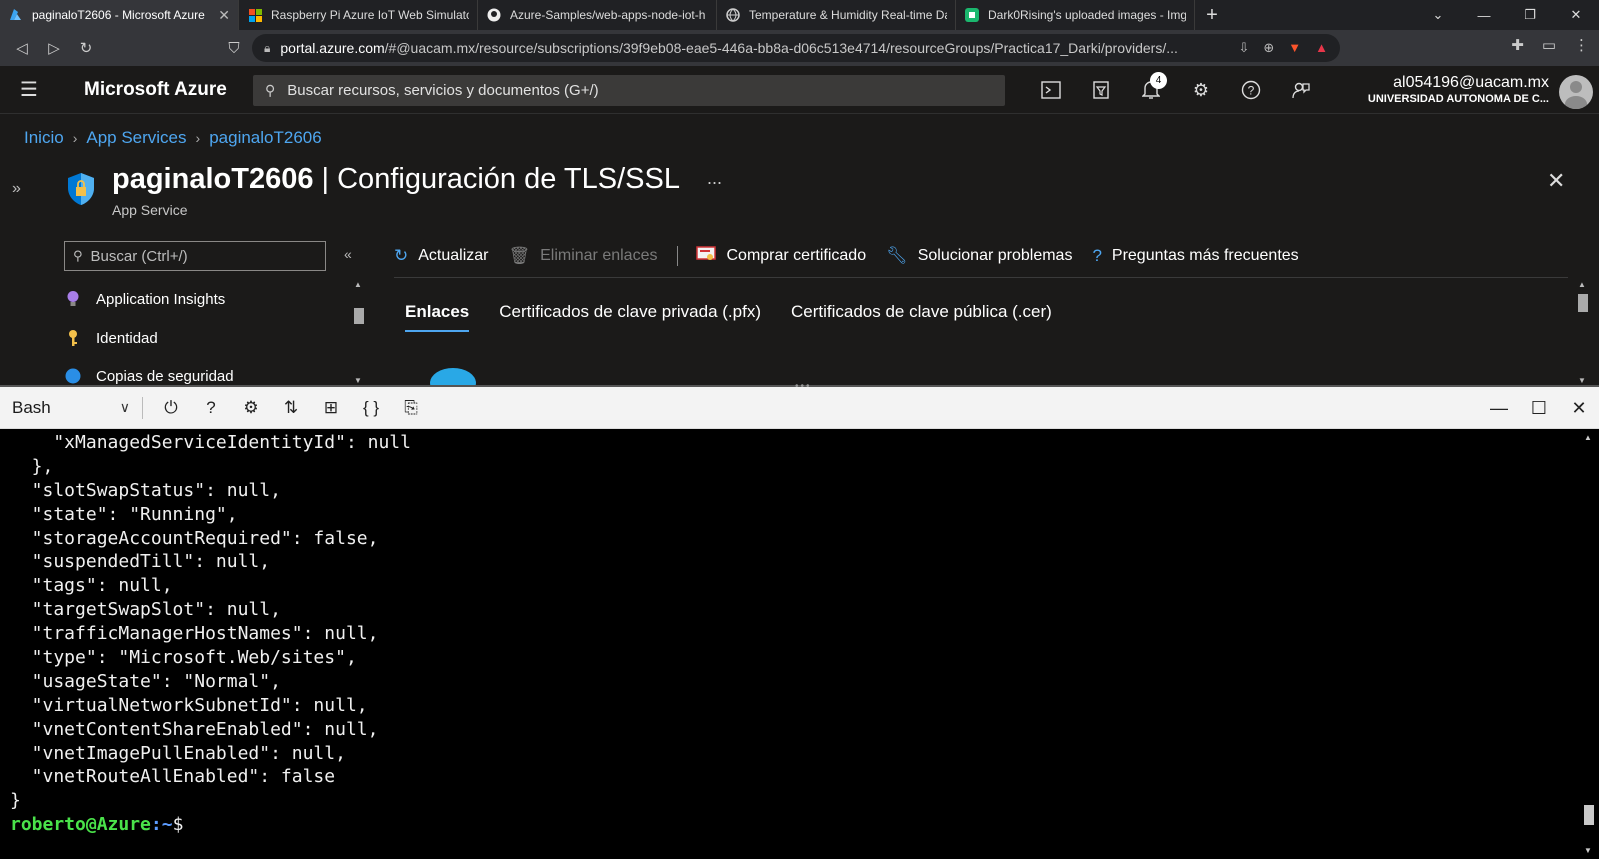 Image resolution: width=1599 pixels, height=859 pixels. I want to click on collapse-menu-icon: «, so click(348, 254).